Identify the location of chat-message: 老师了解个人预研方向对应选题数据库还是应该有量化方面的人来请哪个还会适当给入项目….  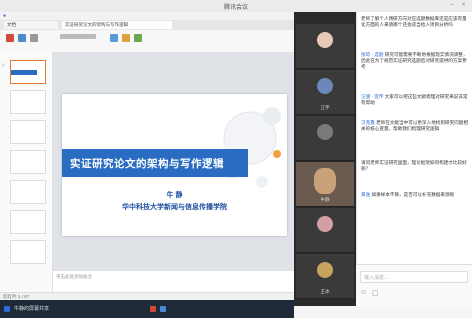
(414, 21).